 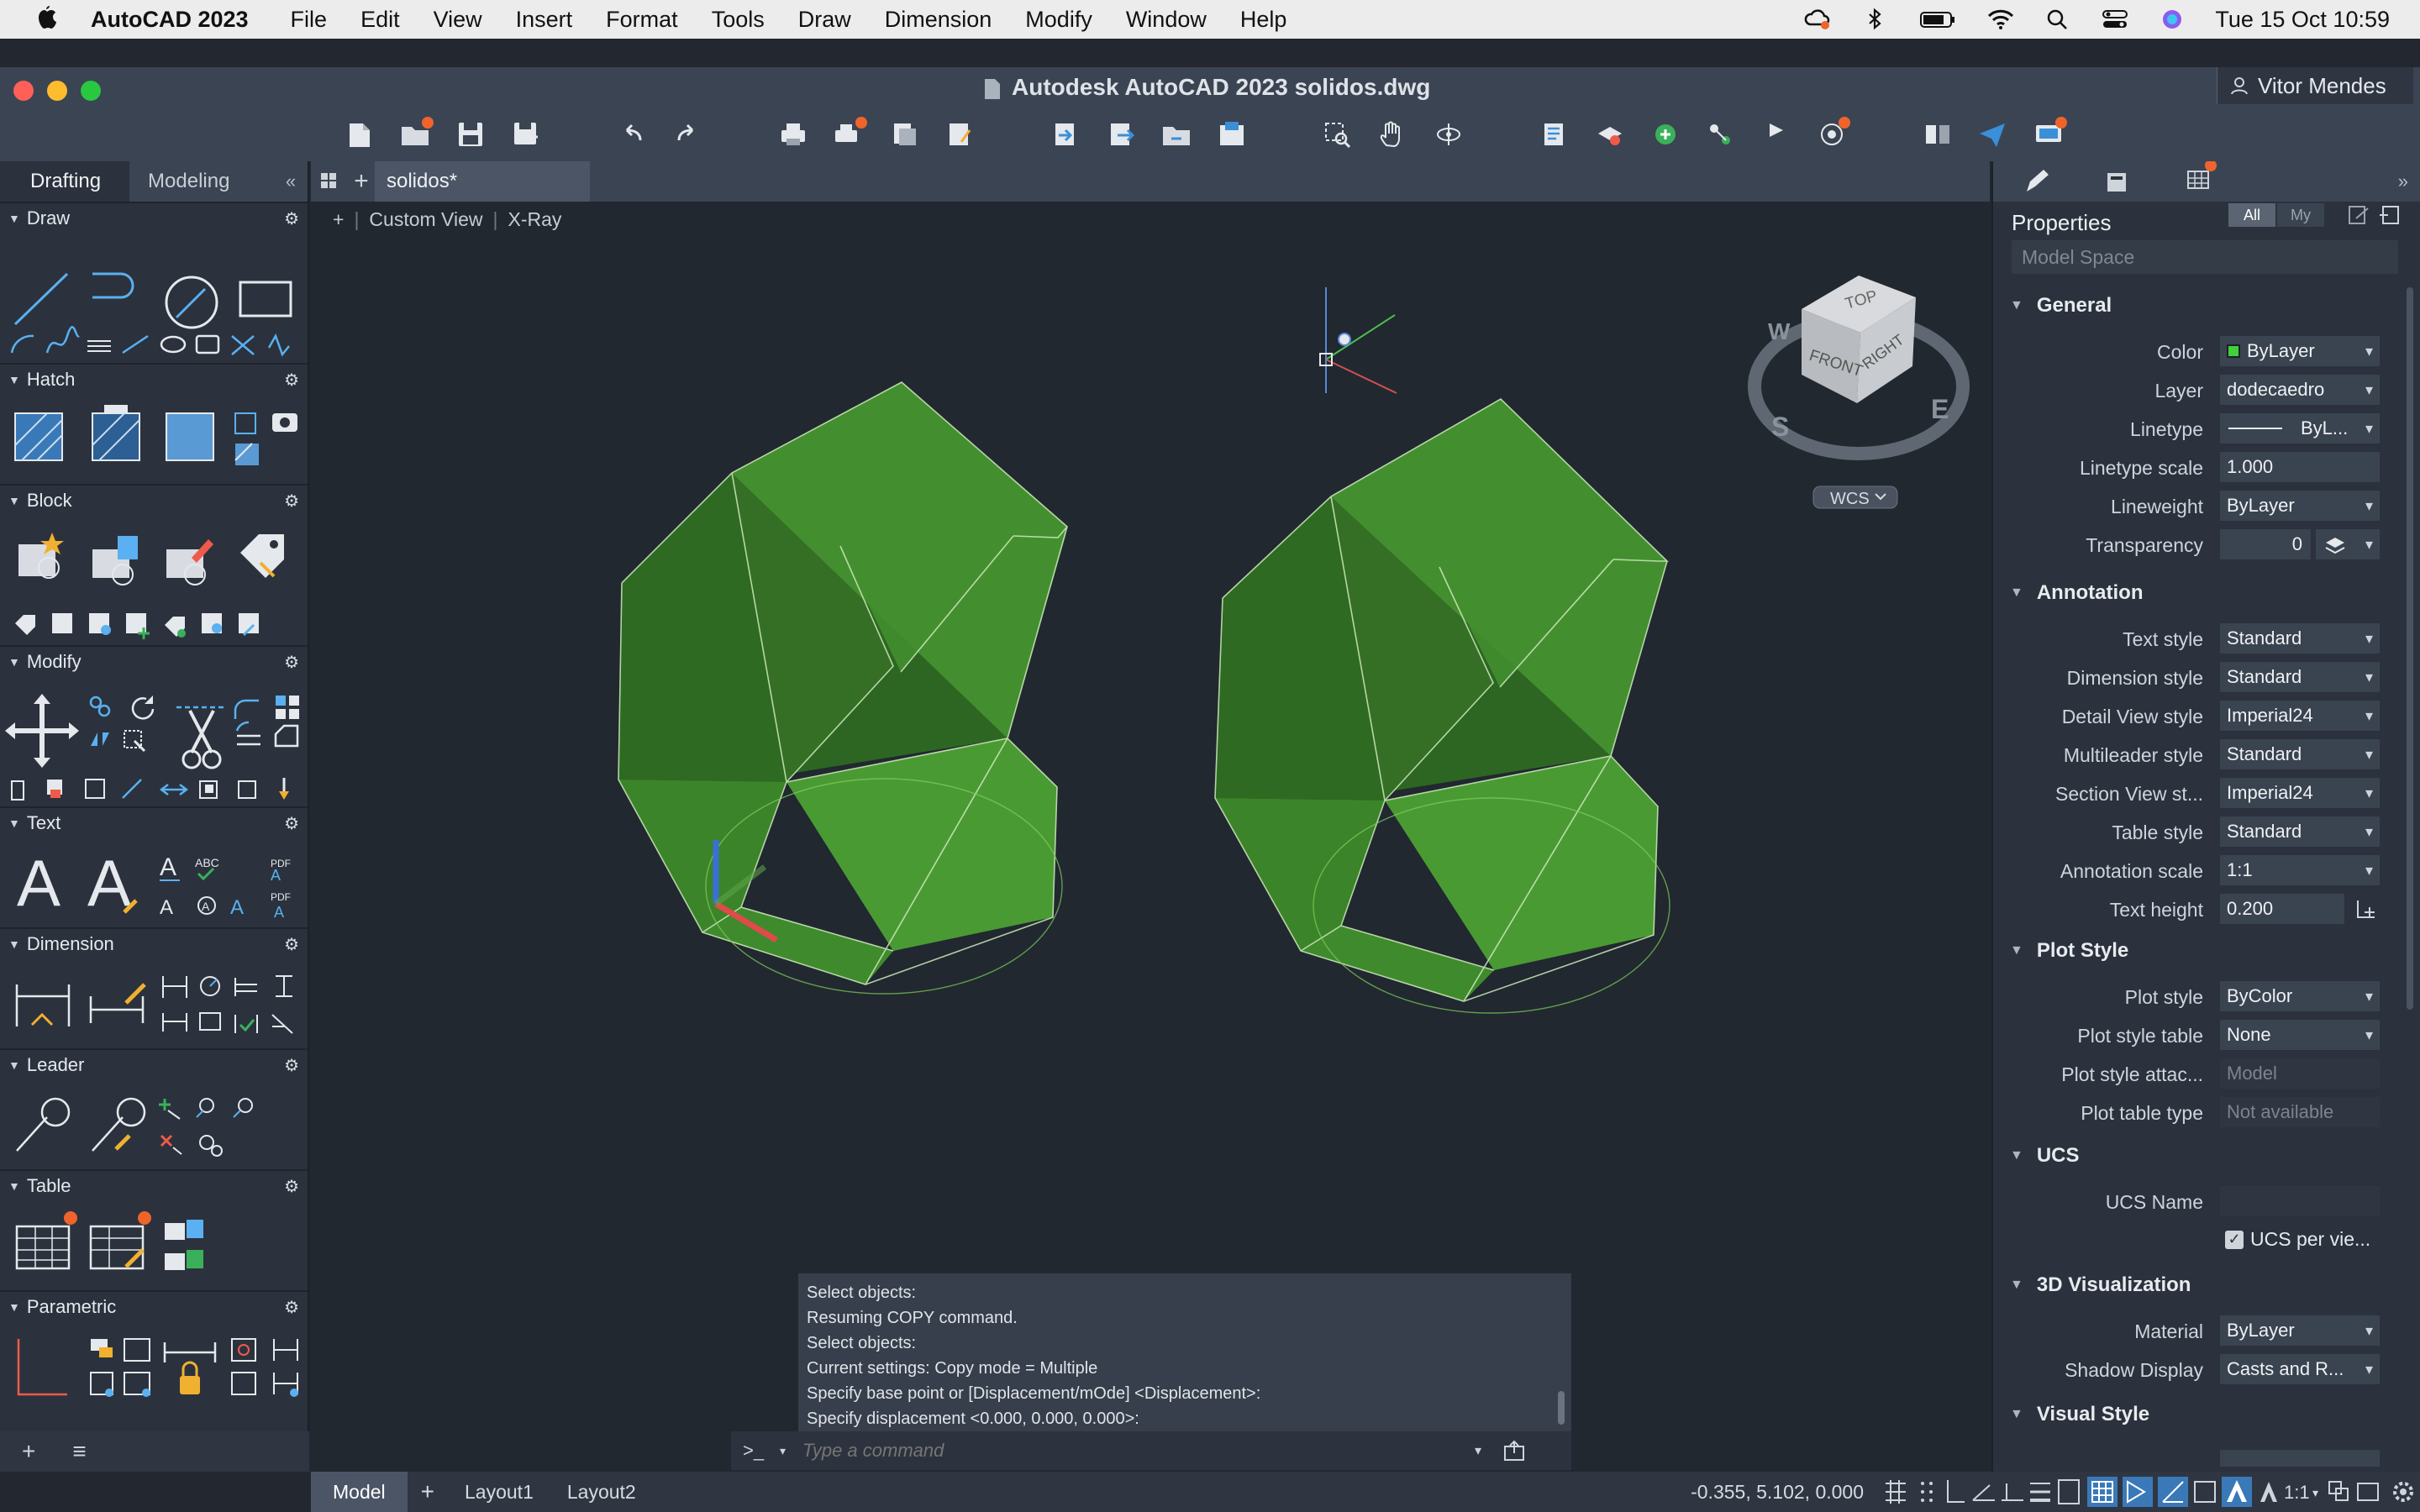 What do you see at coordinates (1721, 134) in the screenshot?
I see `tool-palettes-icon` at bounding box center [1721, 134].